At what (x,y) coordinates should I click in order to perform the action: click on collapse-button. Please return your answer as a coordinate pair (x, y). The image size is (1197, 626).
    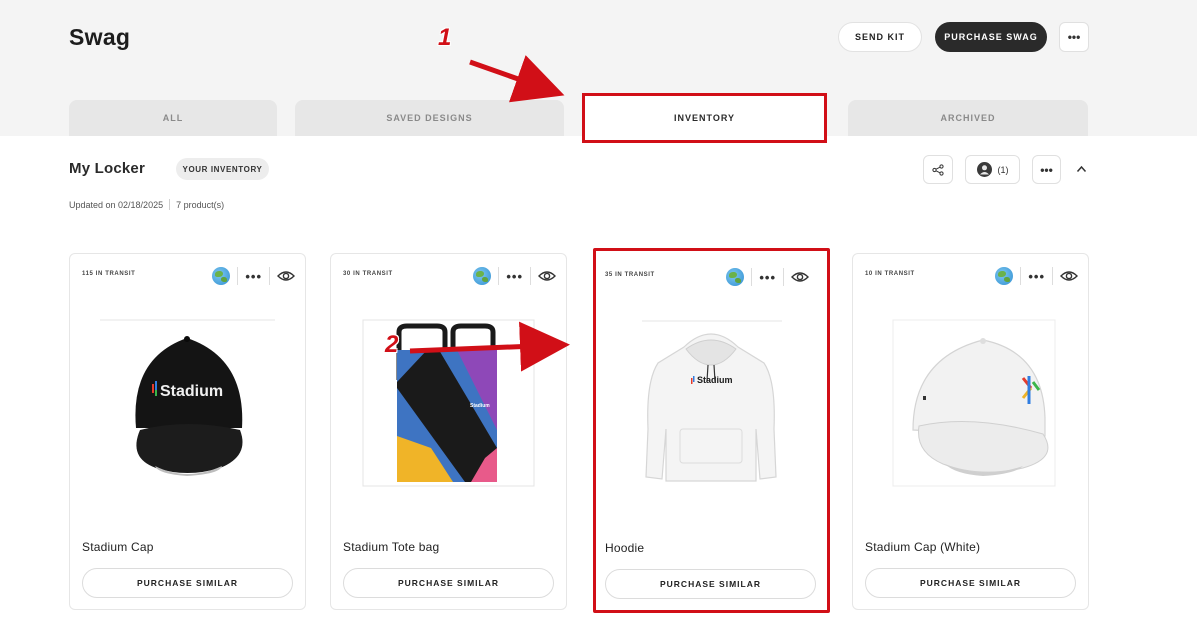
    Looking at the image, I should click on (1081, 169).